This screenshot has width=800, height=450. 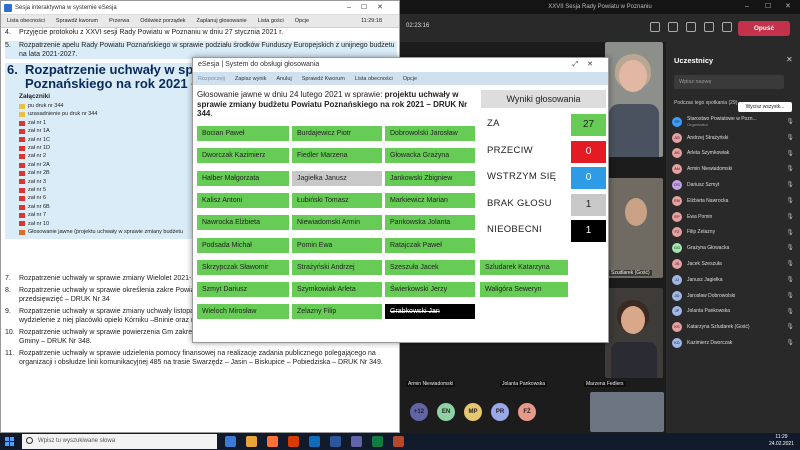 I want to click on participant-search-input: Wpisz nazwę, so click(x=729, y=82).